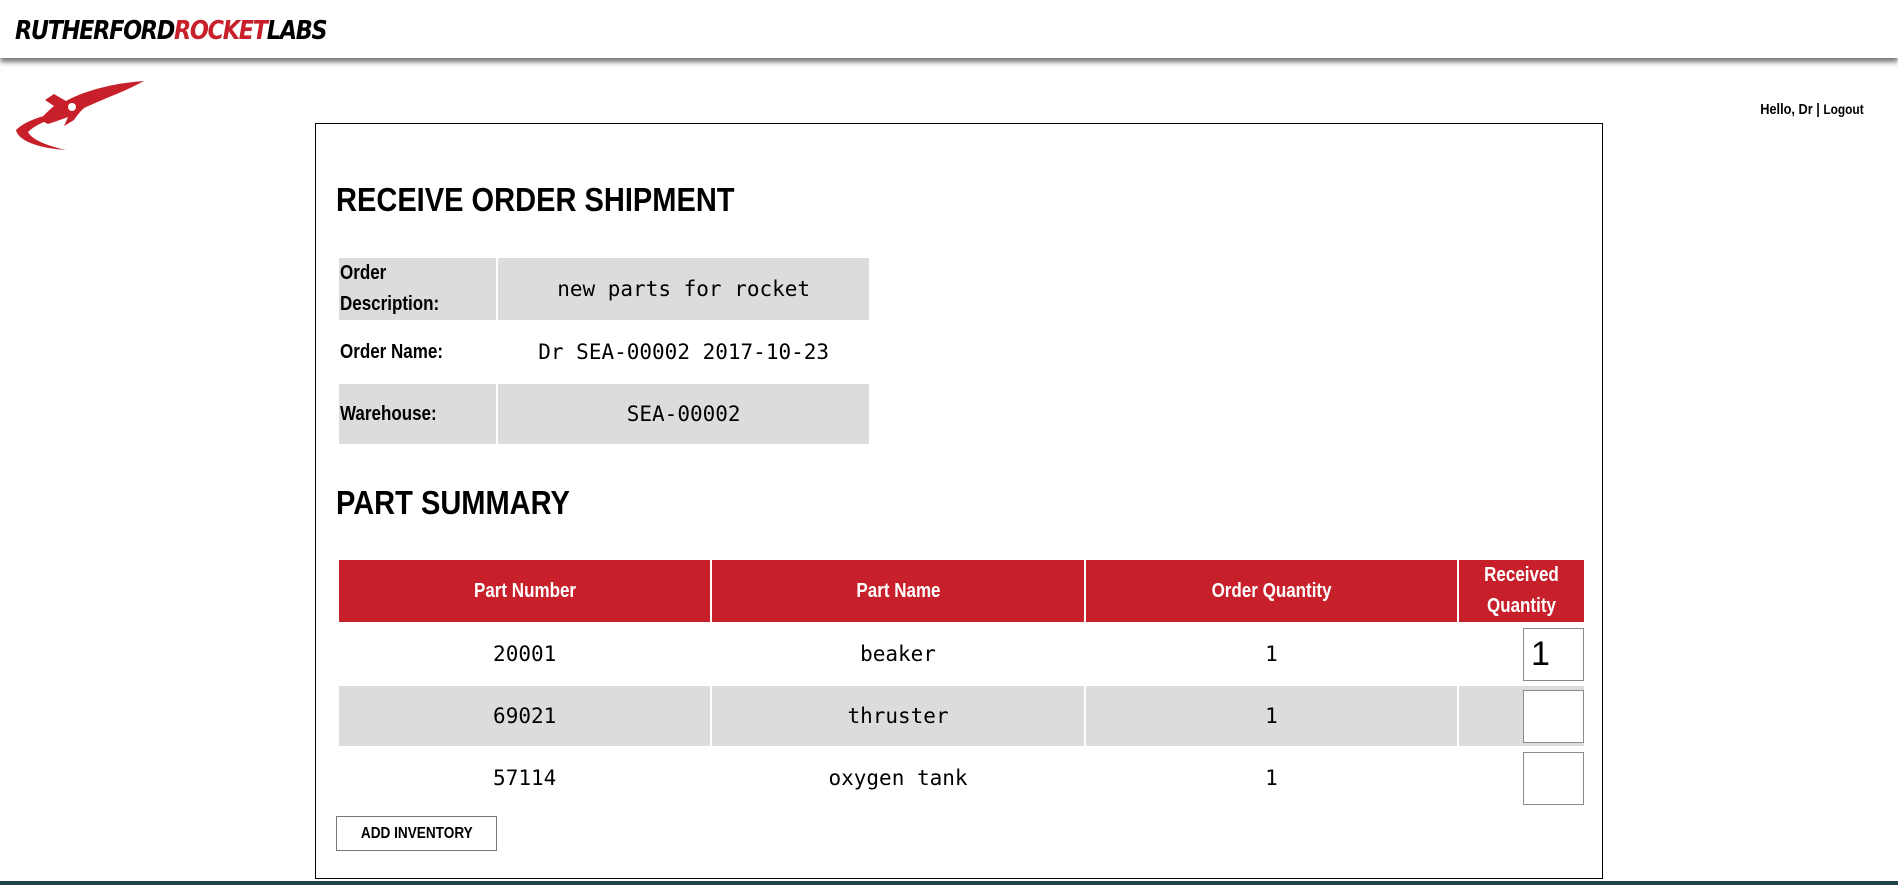 The height and width of the screenshot is (885, 1898). What do you see at coordinates (949, 29) in the screenshot?
I see `top-nav-bar: RUTHERFORDROCKETLABS` at bounding box center [949, 29].